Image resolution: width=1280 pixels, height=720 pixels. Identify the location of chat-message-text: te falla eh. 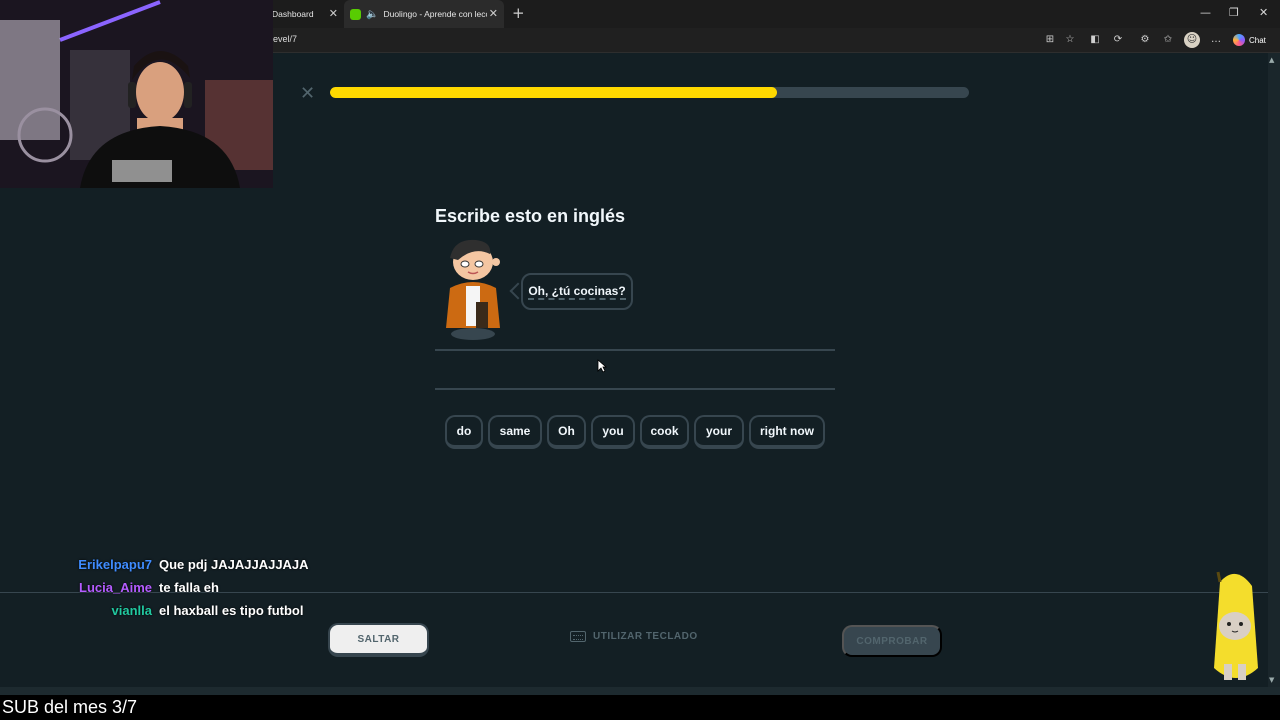
(189, 587).